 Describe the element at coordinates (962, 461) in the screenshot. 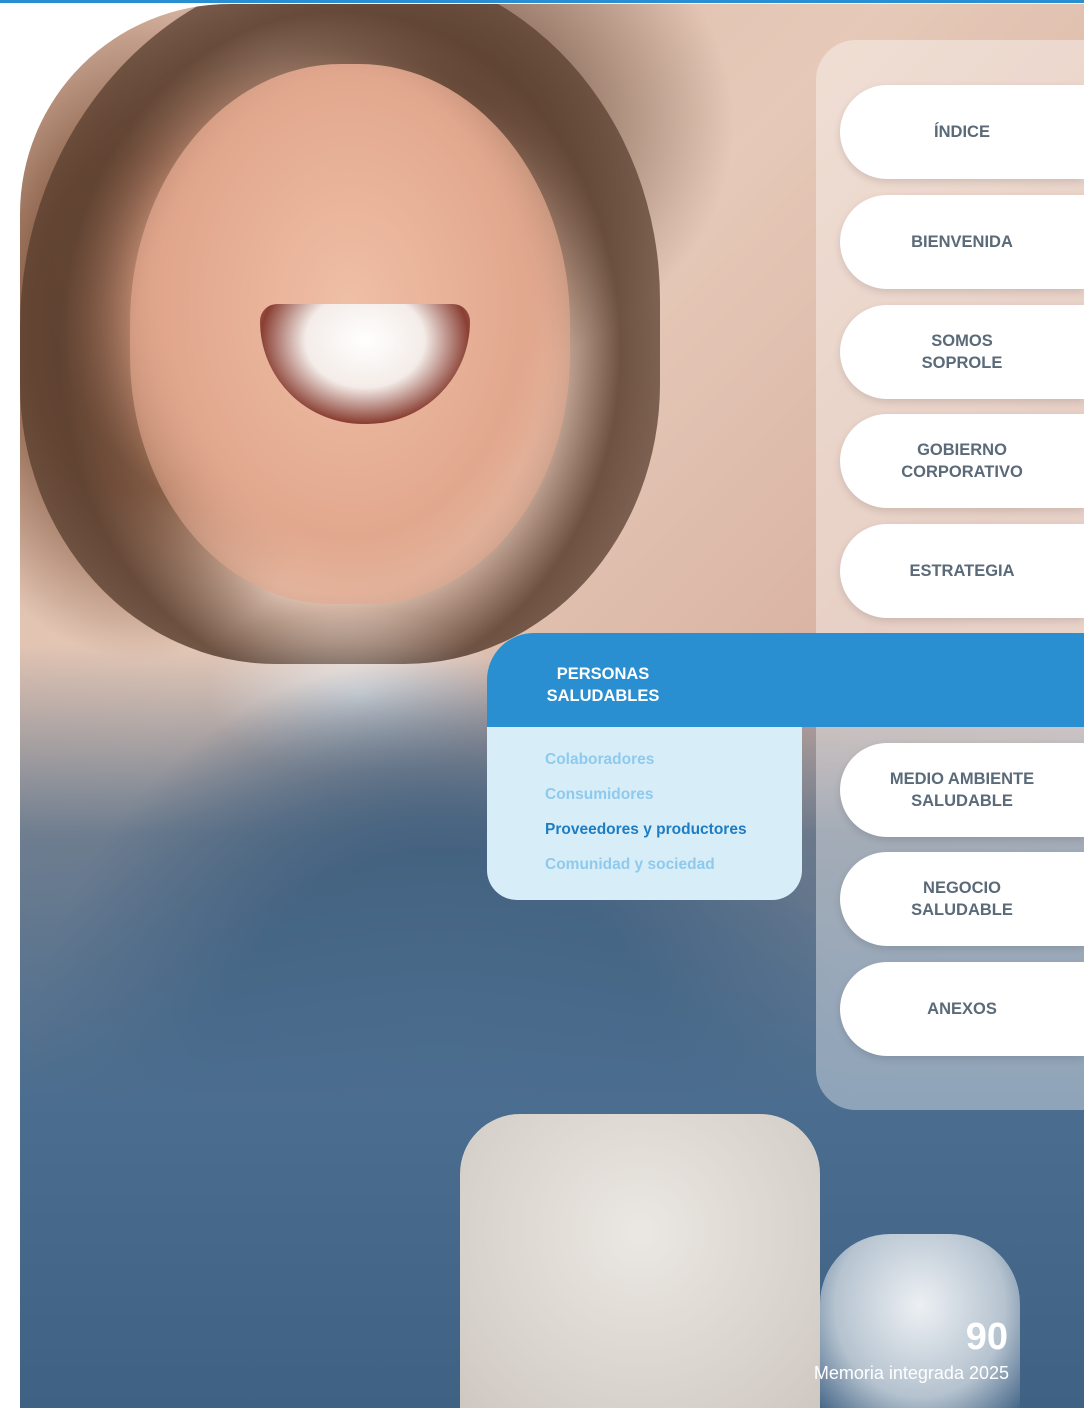

I see `nav-item-gobierno-corporativo: GOBIERNO CORPORATIVO` at that location.